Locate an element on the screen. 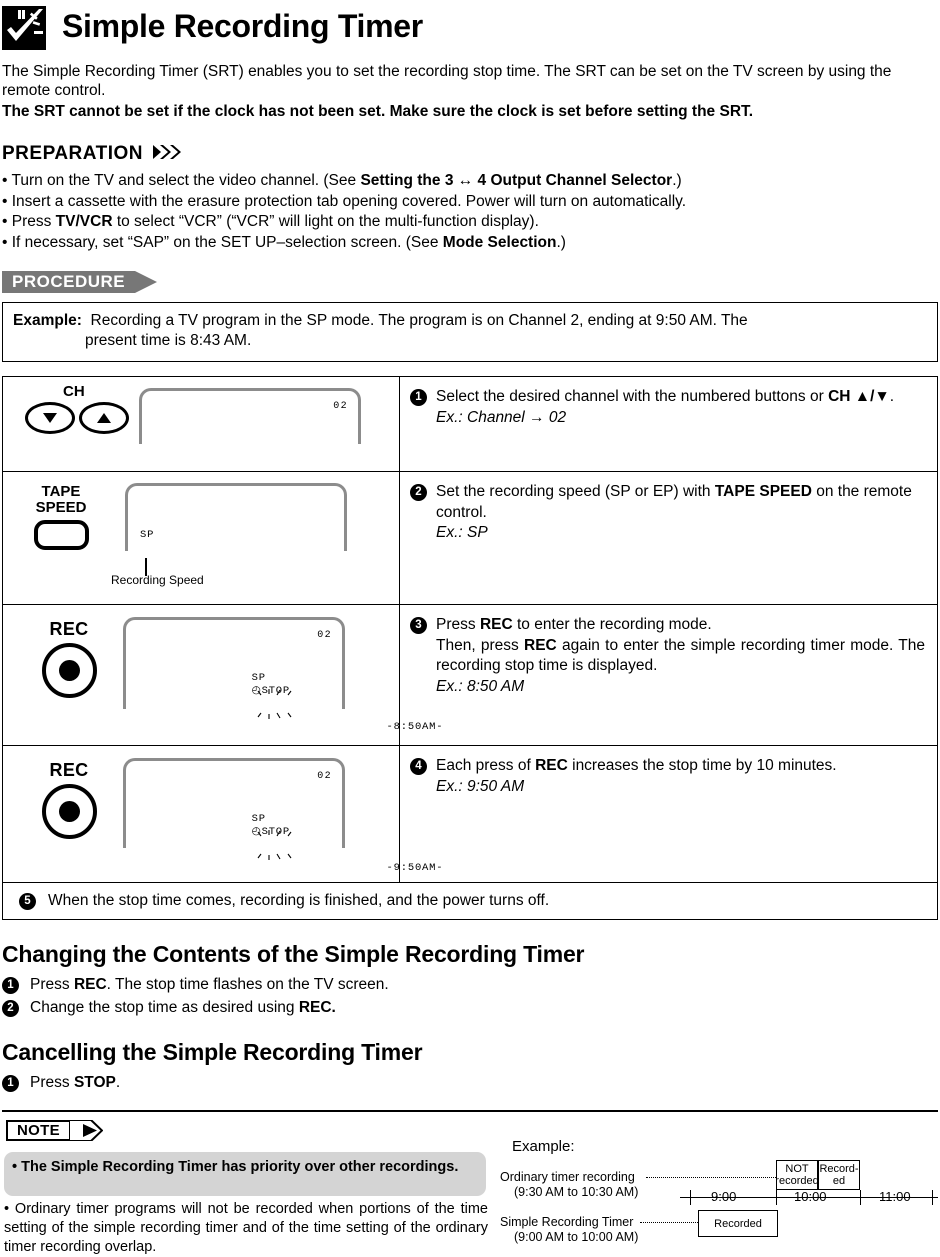 This screenshot has height=1257, width=940. lcd-stop-time: 8:50AM is located at coordinates (415, 727).